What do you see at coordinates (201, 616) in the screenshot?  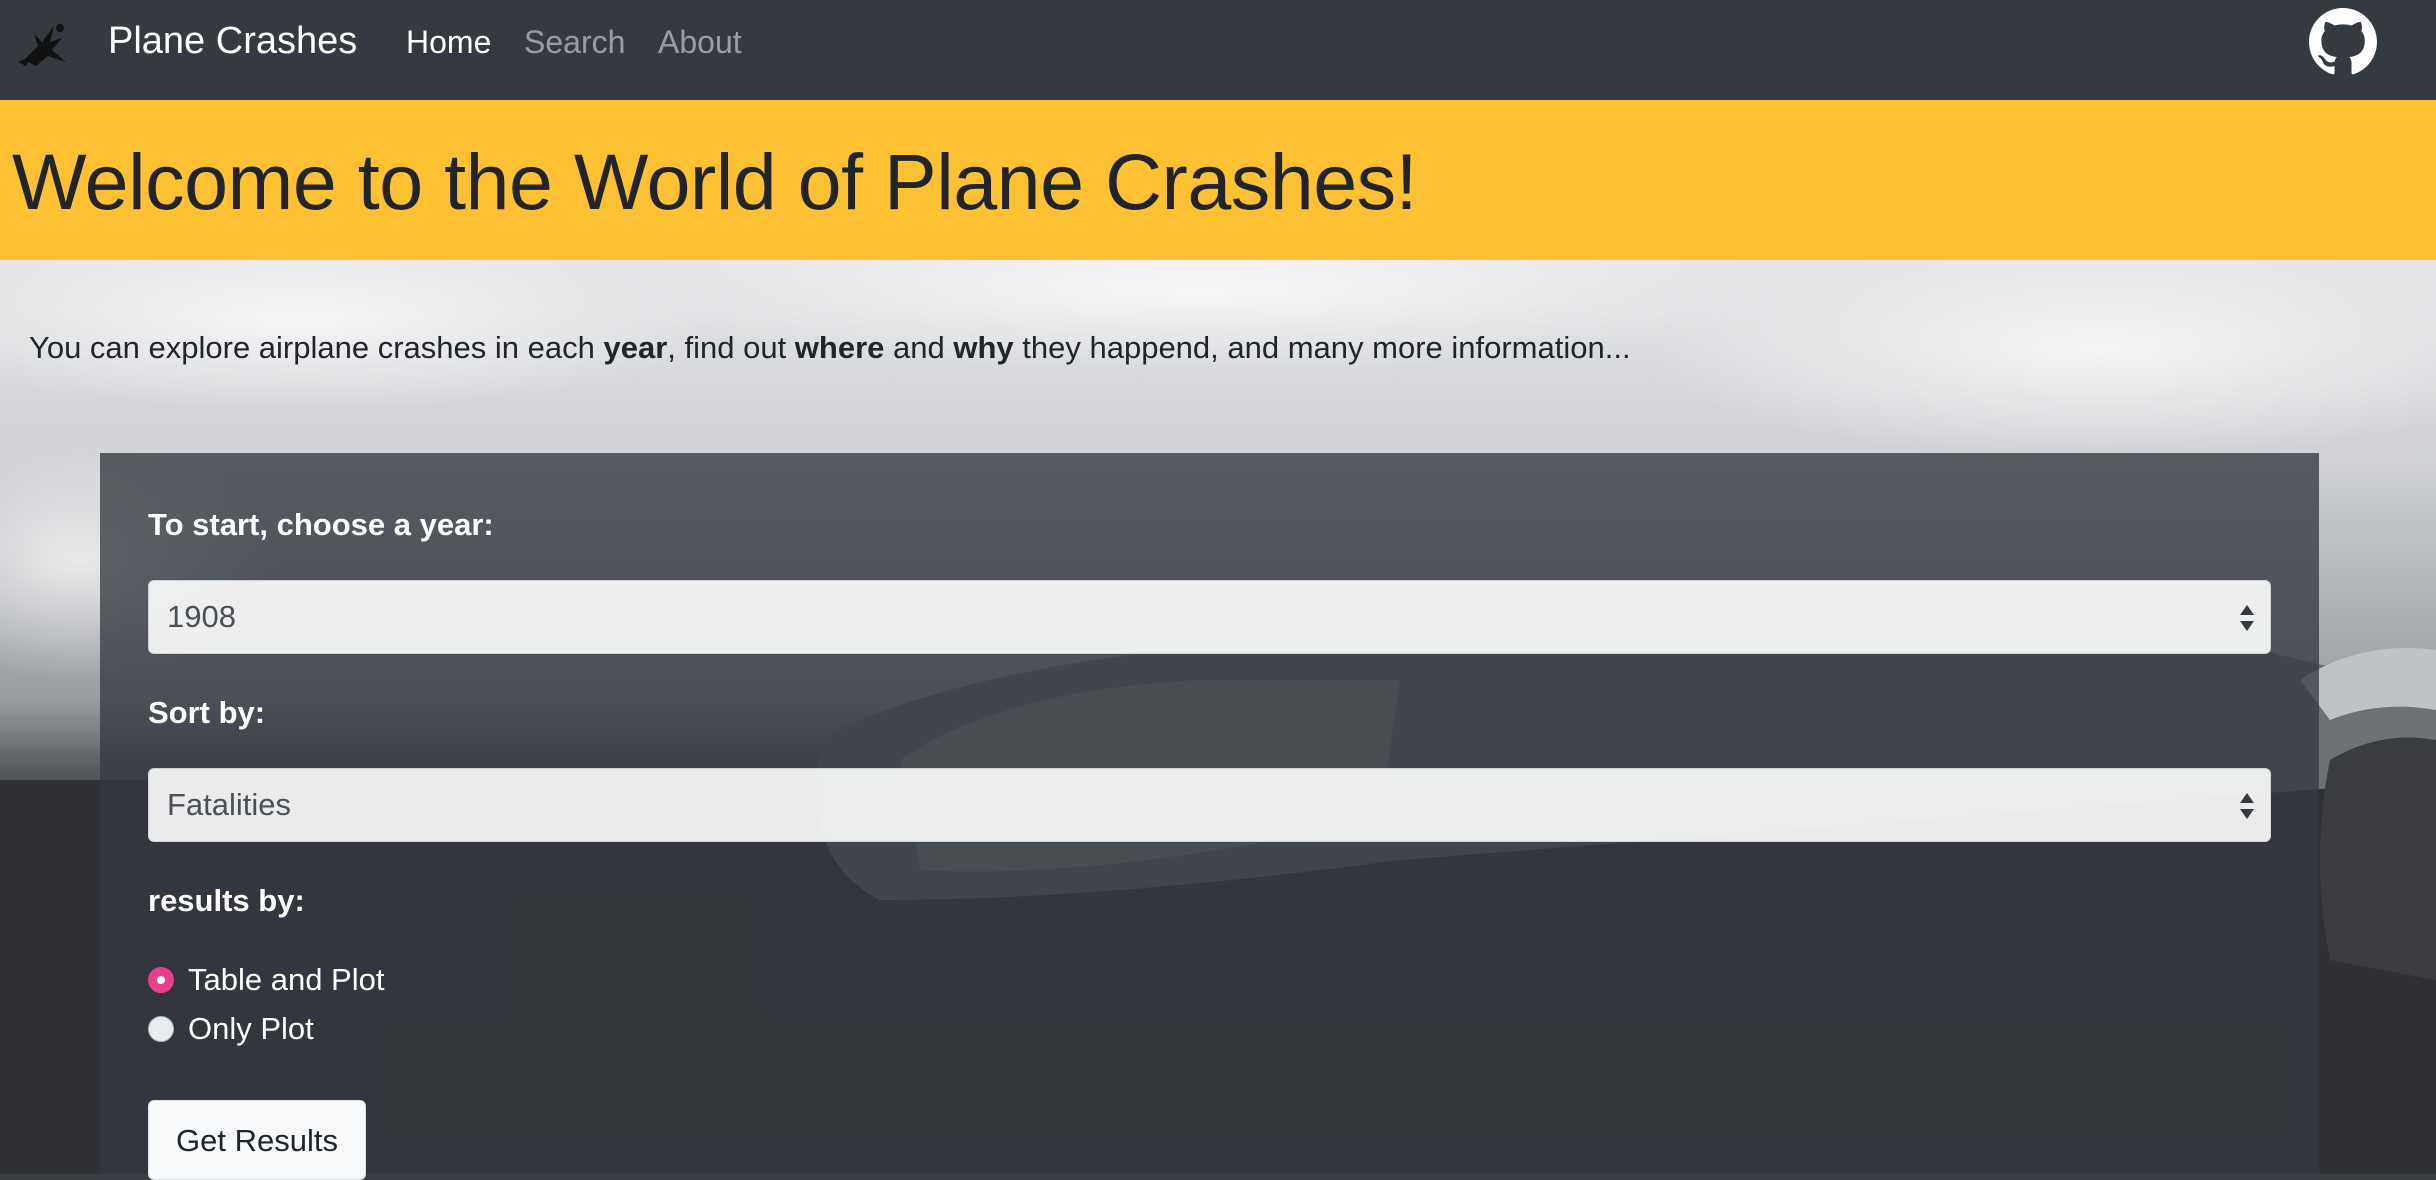 I see `year-select-value: 1908` at bounding box center [201, 616].